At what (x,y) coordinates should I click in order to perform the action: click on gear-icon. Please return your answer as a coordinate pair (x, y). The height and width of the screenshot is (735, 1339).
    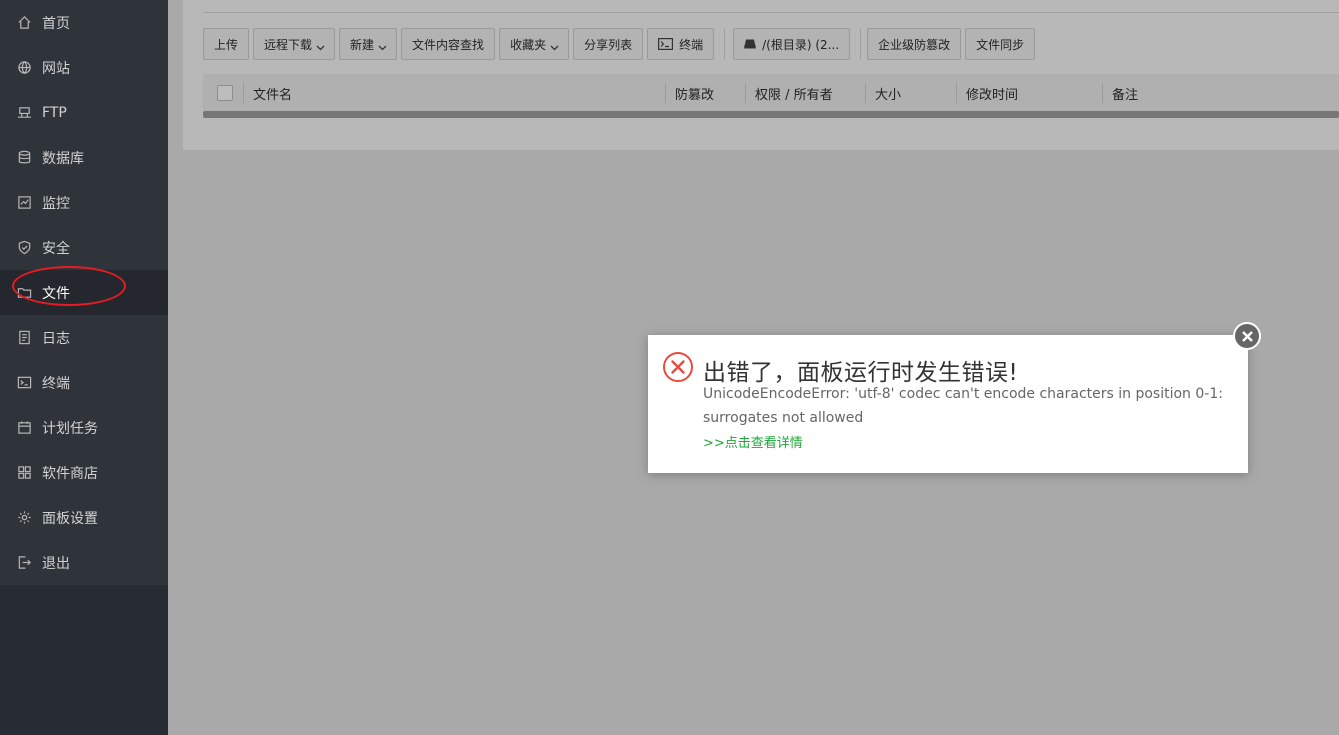
    Looking at the image, I should click on (24, 518).